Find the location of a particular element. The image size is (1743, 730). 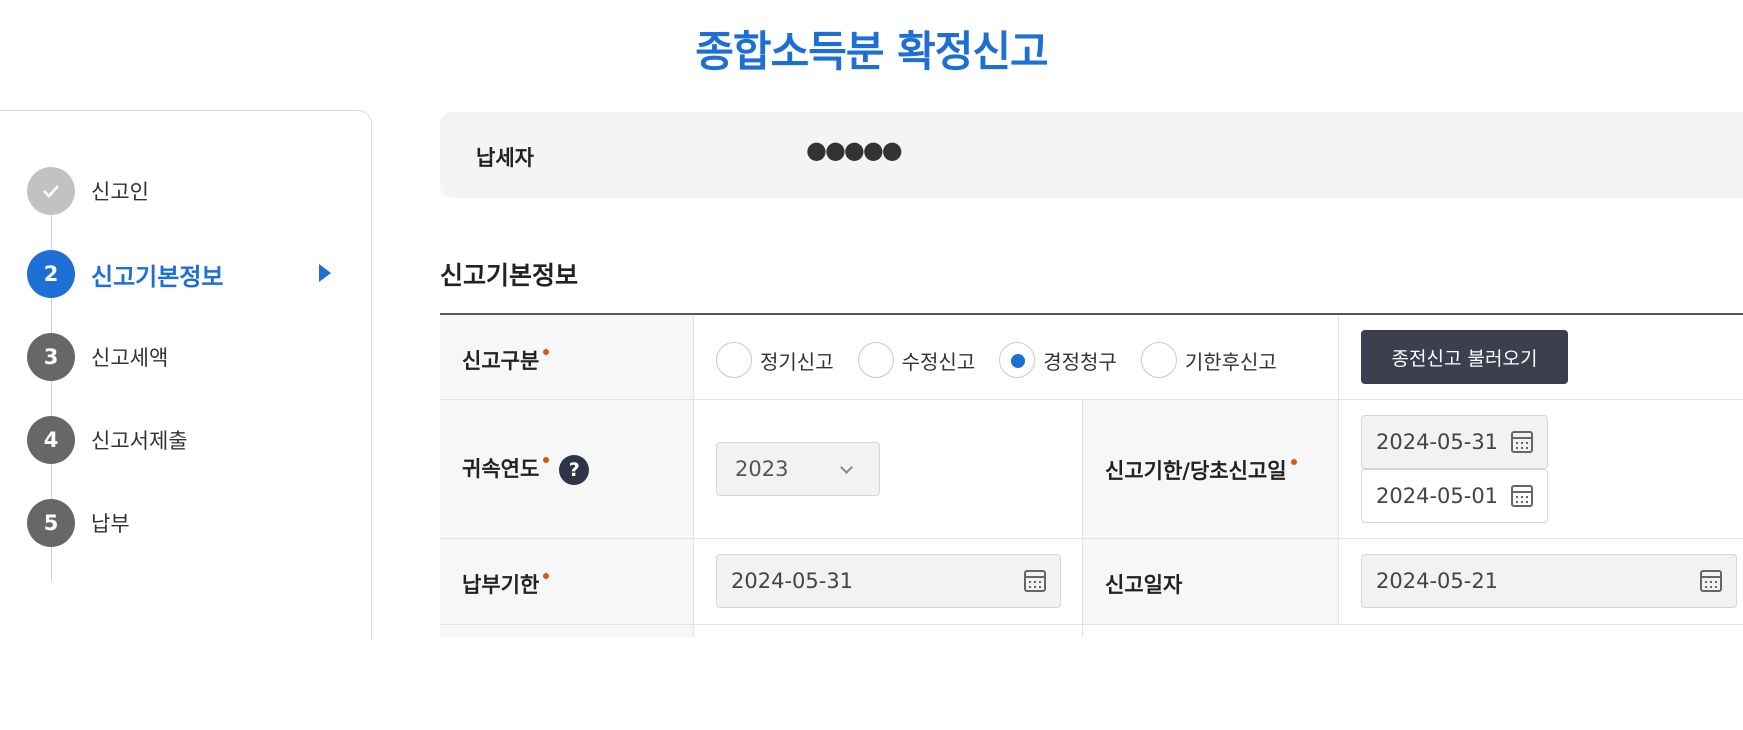

radio-label: 정기신고 is located at coordinates (797, 361).